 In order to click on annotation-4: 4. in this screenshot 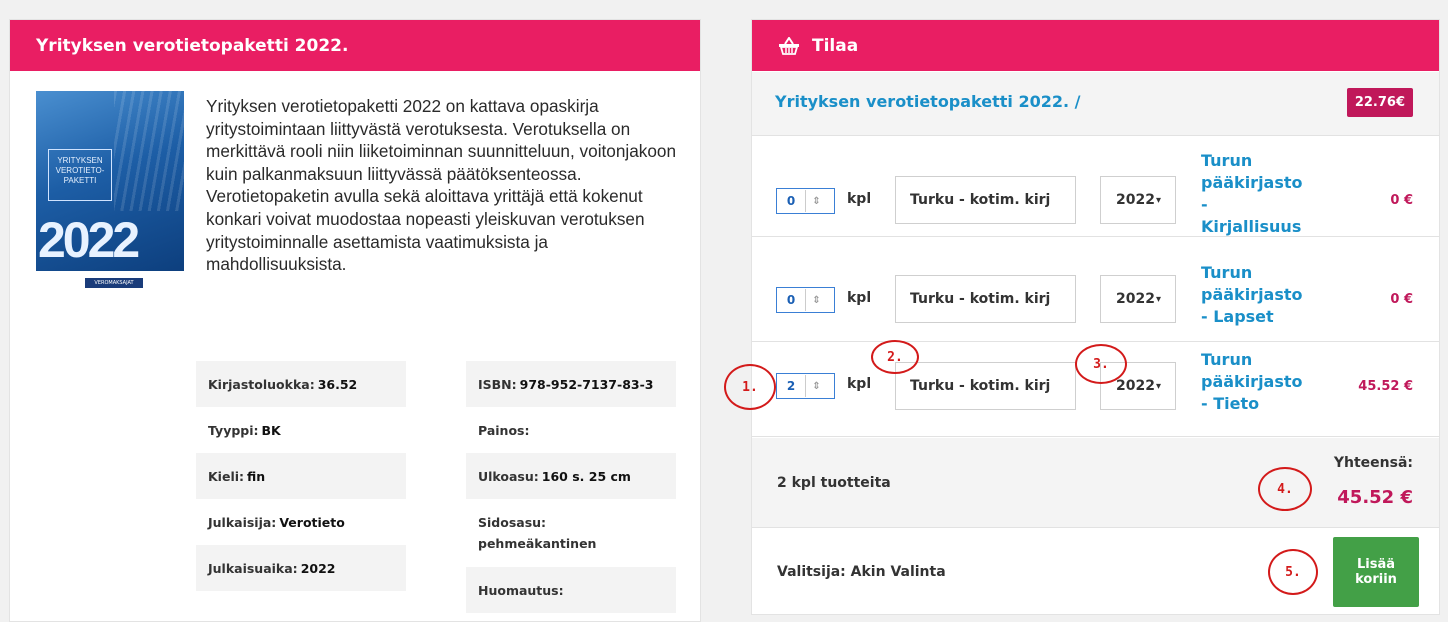, I will do `click(1285, 489)`.